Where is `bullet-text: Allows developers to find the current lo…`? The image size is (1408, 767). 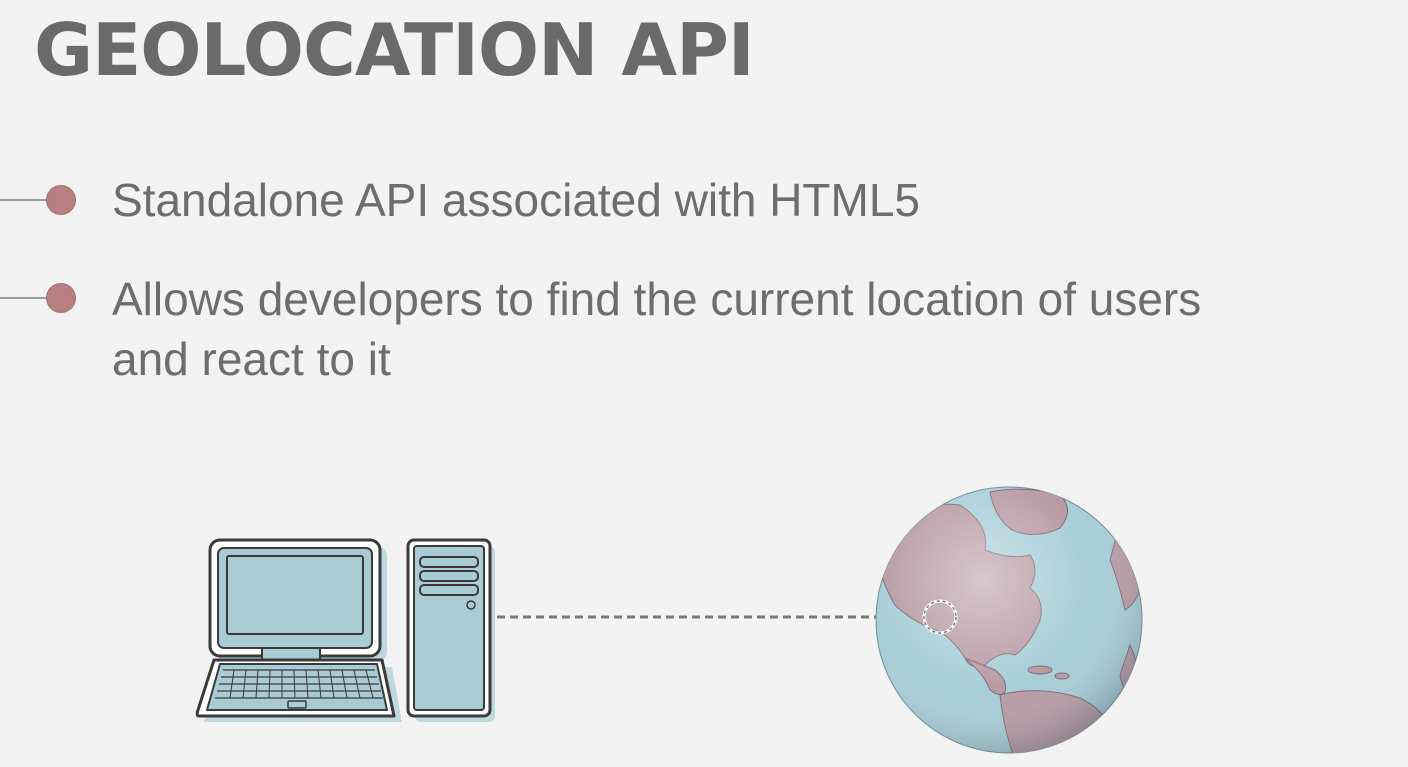 bullet-text: Allows developers to find the current lo… is located at coordinates (657, 299).